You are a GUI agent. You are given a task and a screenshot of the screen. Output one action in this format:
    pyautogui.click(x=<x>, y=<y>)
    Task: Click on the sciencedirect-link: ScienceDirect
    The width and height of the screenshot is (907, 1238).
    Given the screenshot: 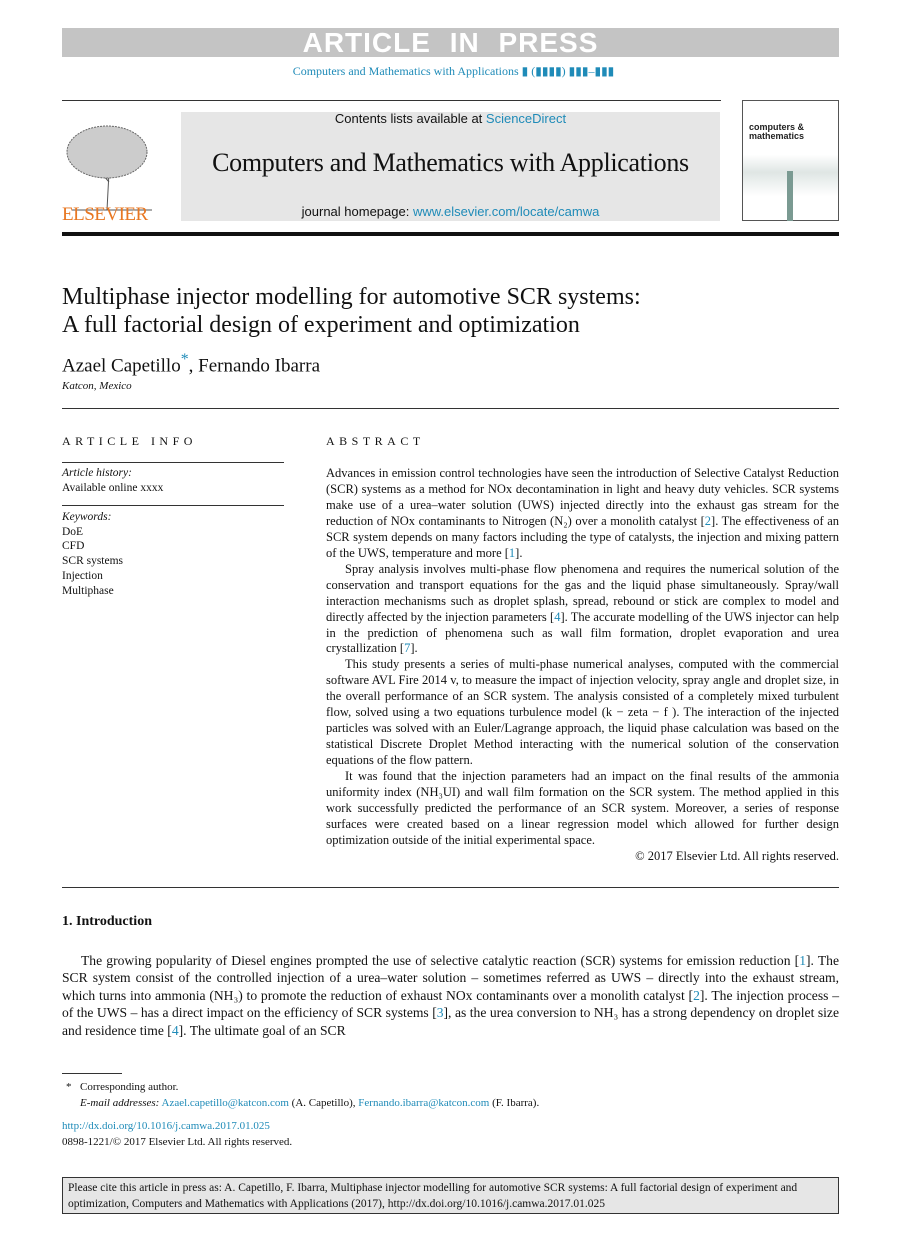 What is the action you would take?
    pyautogui.click(x=526, y=118)
    